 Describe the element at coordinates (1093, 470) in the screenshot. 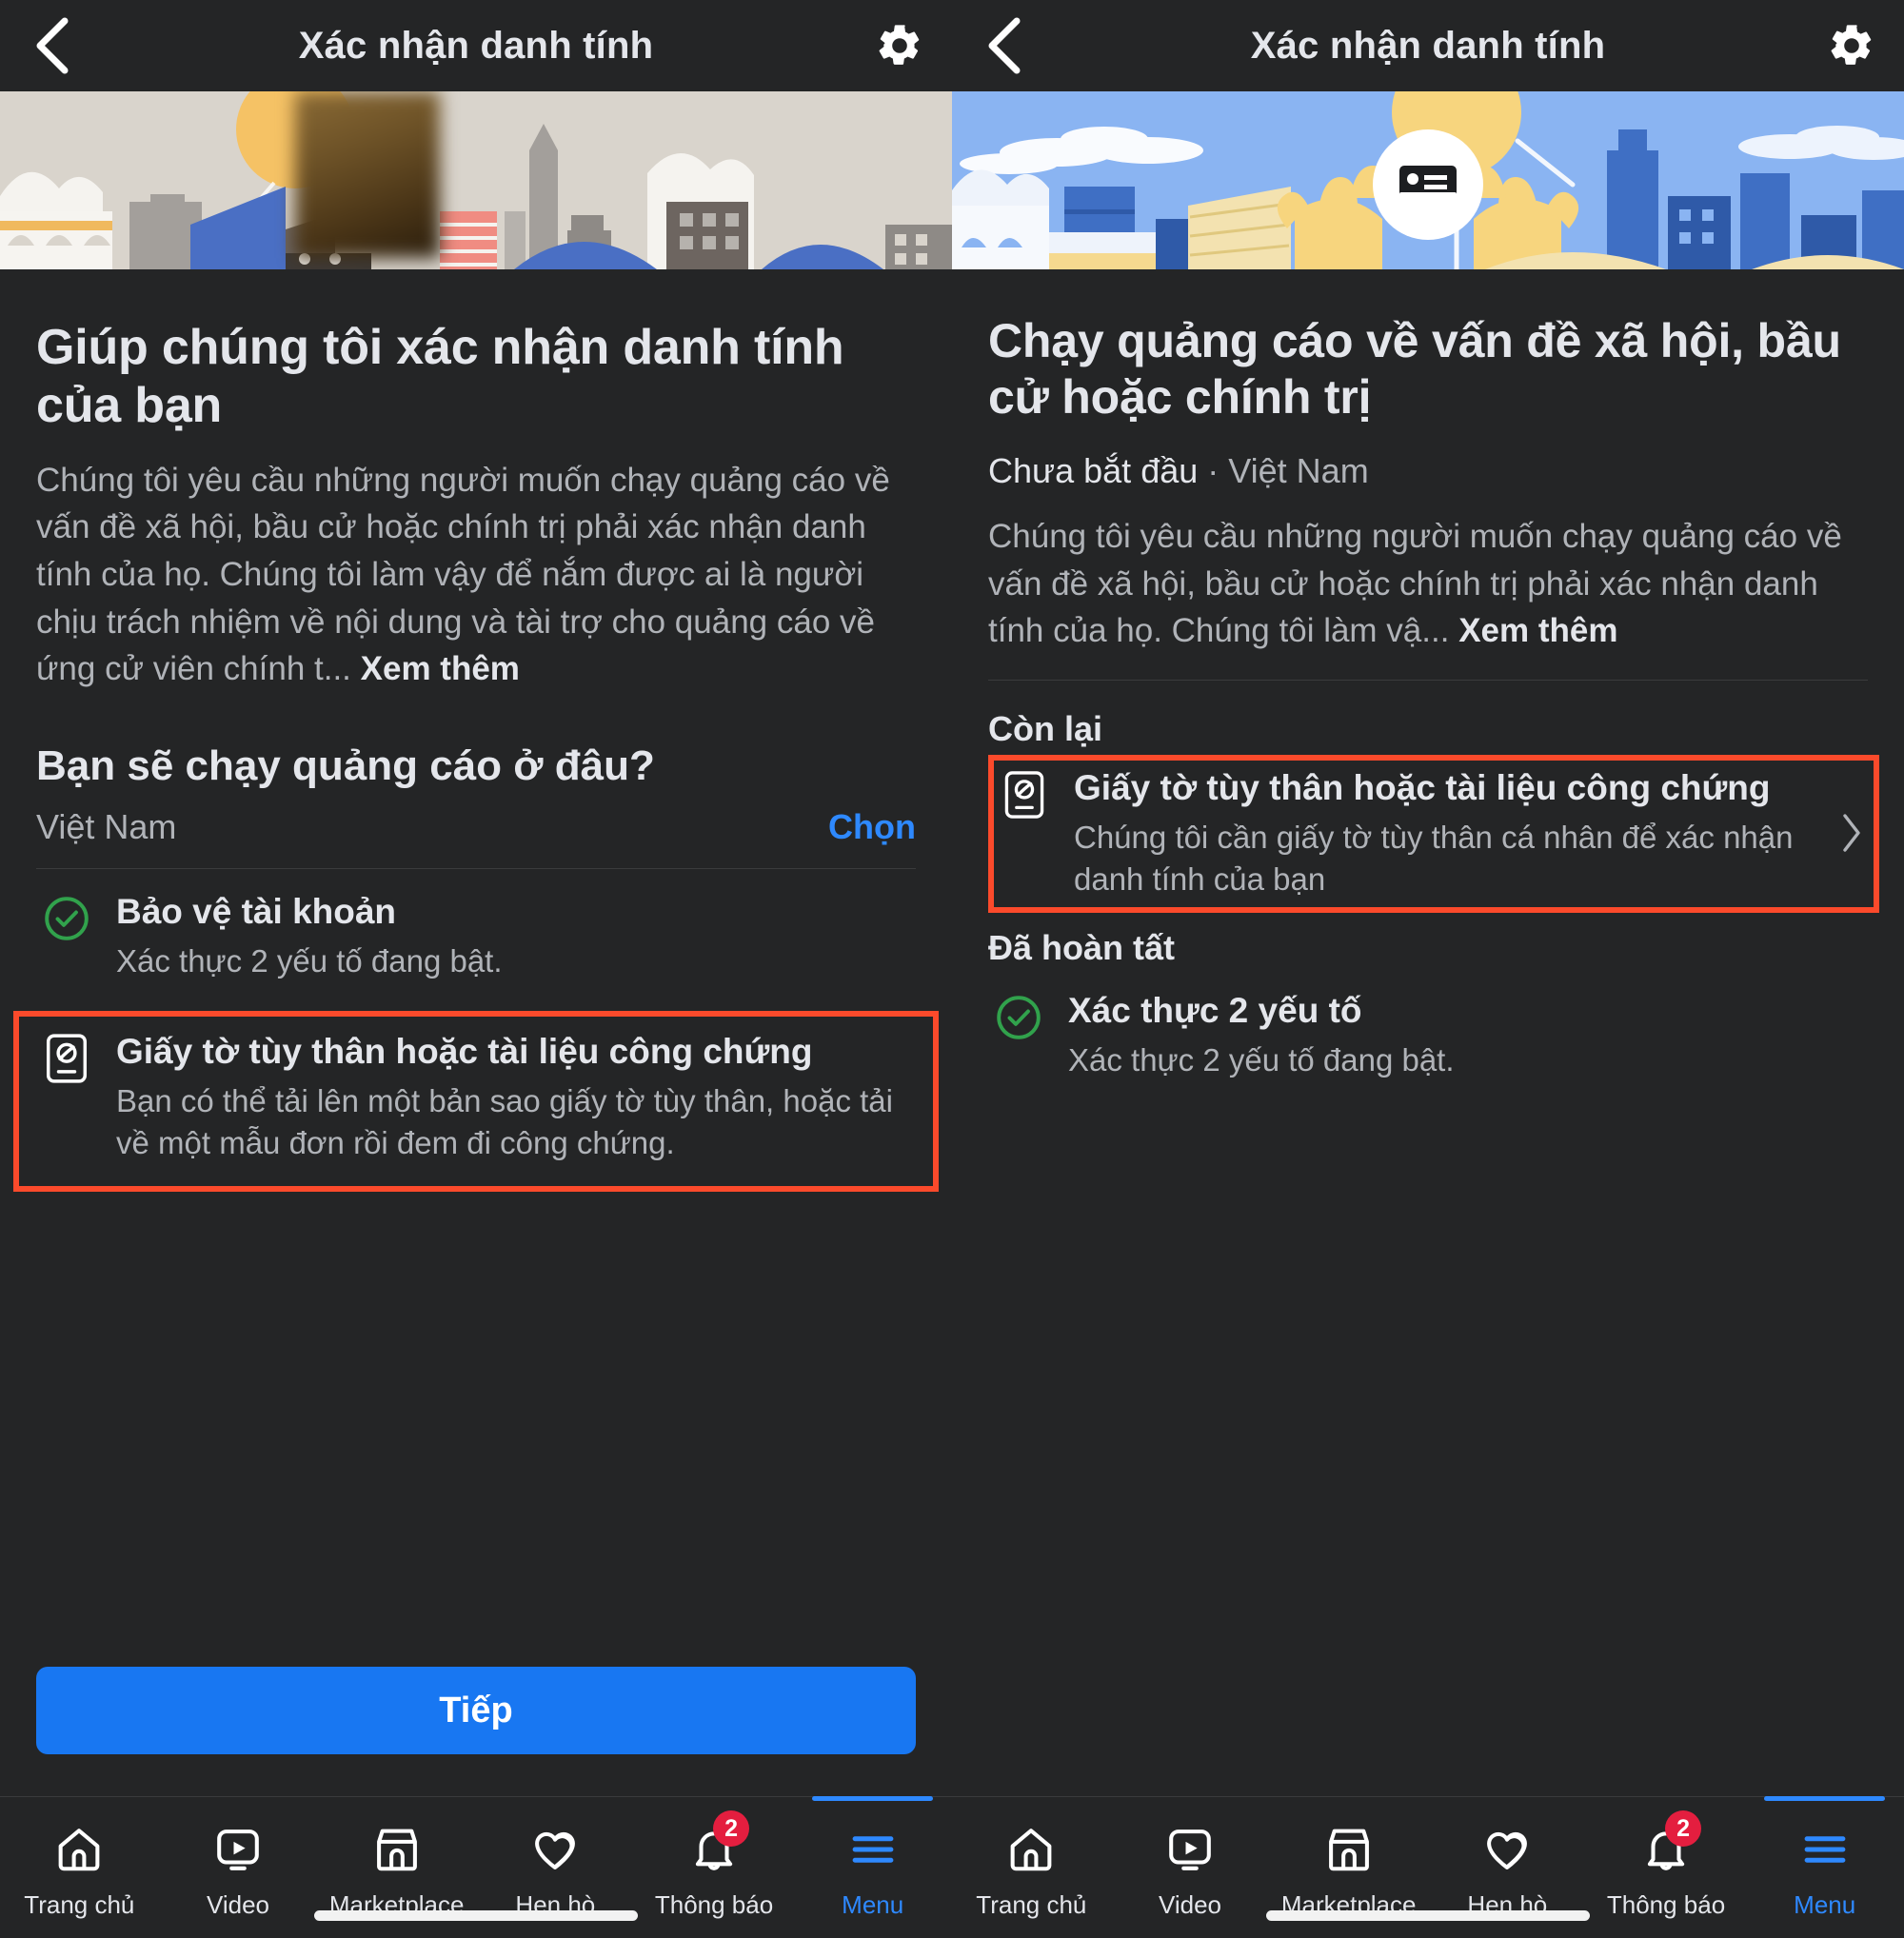

I see `status-badge: Chưa bắt đầu` at that location.